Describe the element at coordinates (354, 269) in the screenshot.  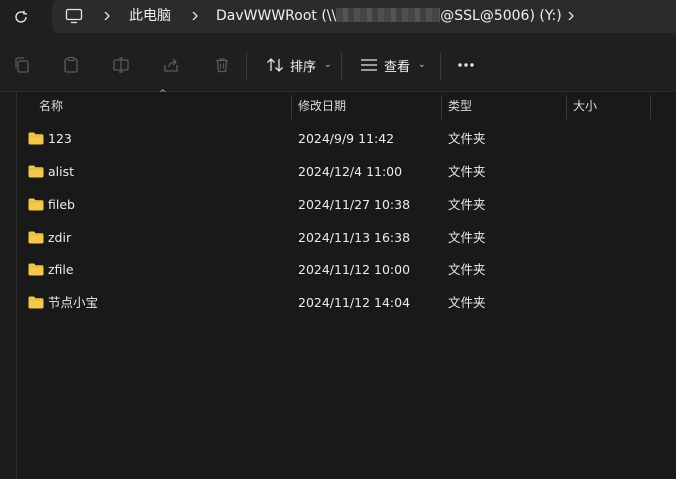
I see `file-modified: 2024/11/12 10:00` at that location.